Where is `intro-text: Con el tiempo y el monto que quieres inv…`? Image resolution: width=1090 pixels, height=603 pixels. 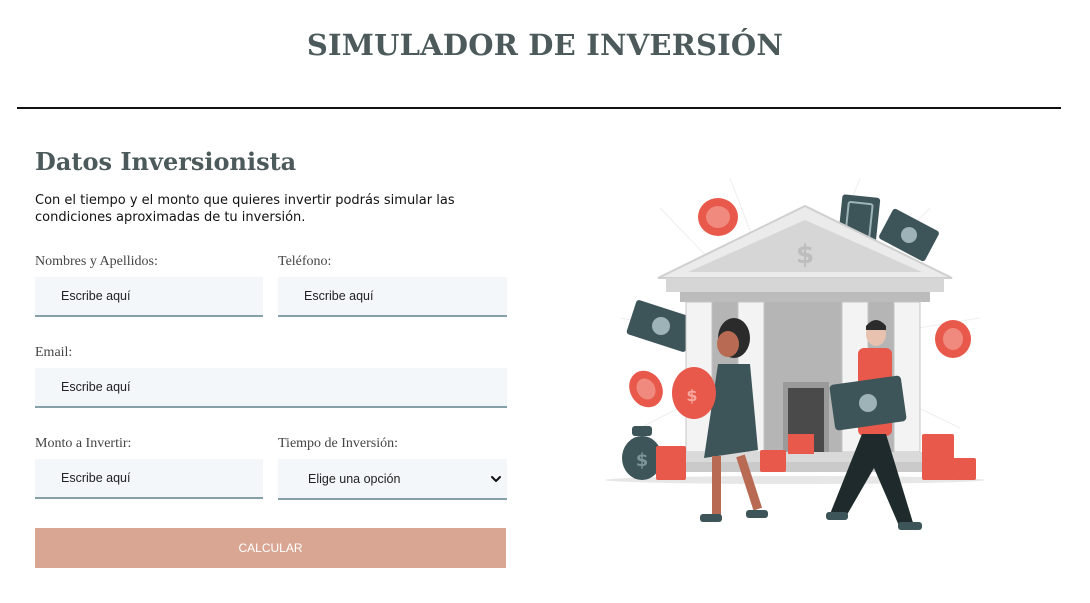 intro-text: Con el tiempo y el monto que quieres inv… is located at coordinates (245, 209).